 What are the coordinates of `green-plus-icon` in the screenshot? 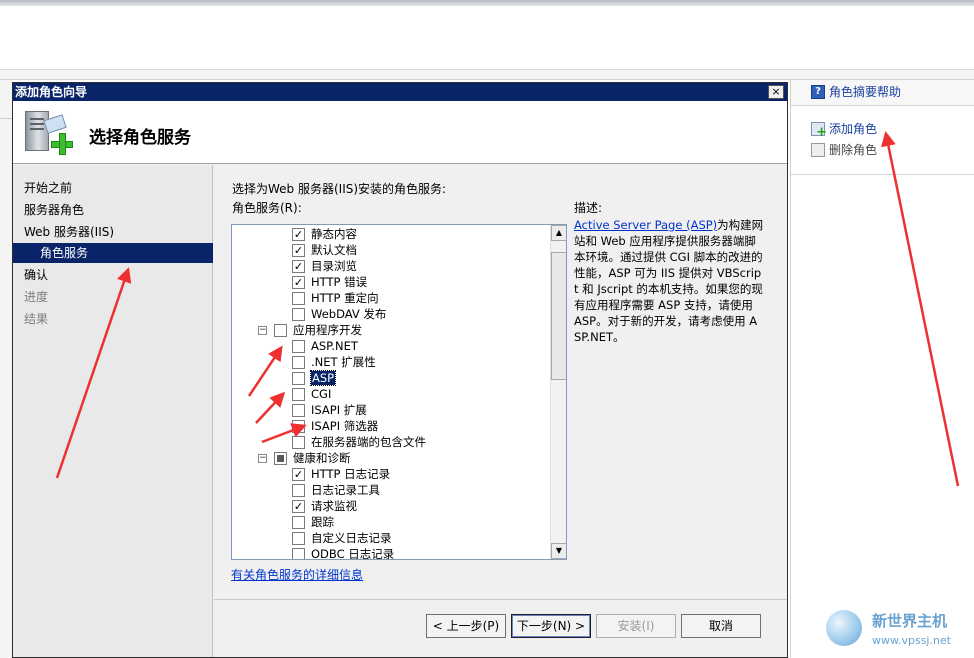 It's located at (62, 144).